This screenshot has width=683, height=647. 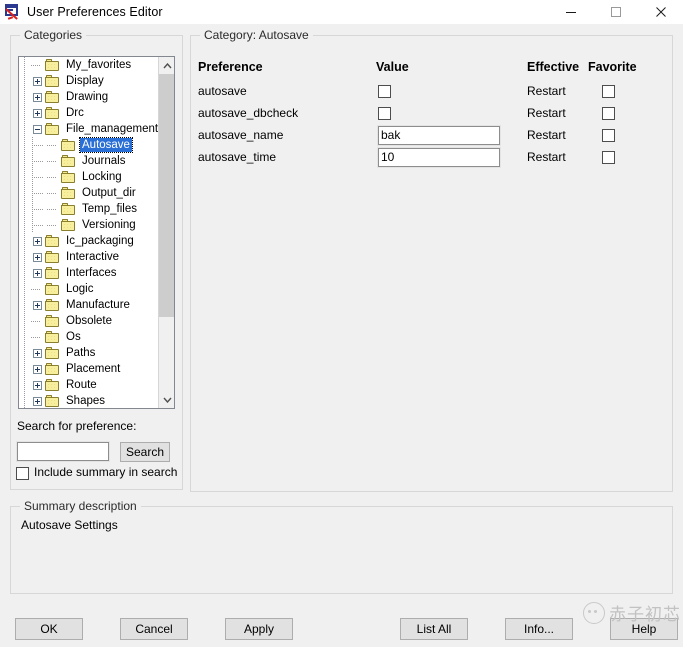 What do you see at coordinates (88, 241) in the screenshot?
I see `tree-item-ic_packaging: Ic_packaging` at bounding box center [88, 241].